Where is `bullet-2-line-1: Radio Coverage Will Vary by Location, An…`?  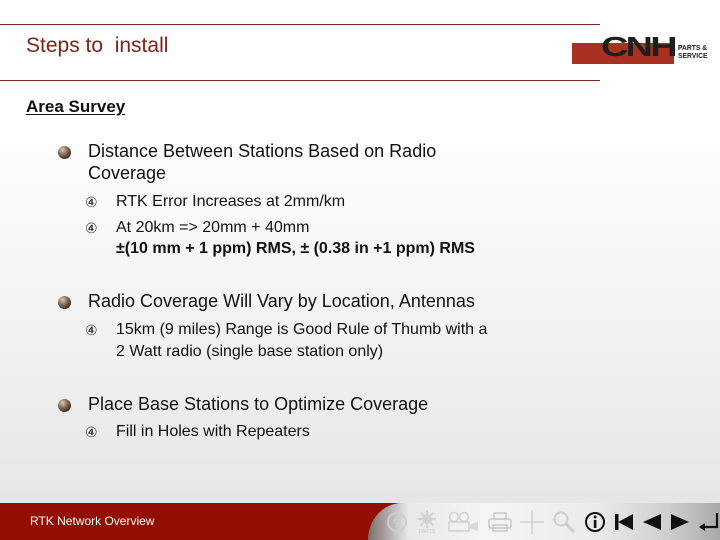
bullet-2-line-1: Radio Coverage Will Vary by Location, An… is located at coordinates (281, 301).